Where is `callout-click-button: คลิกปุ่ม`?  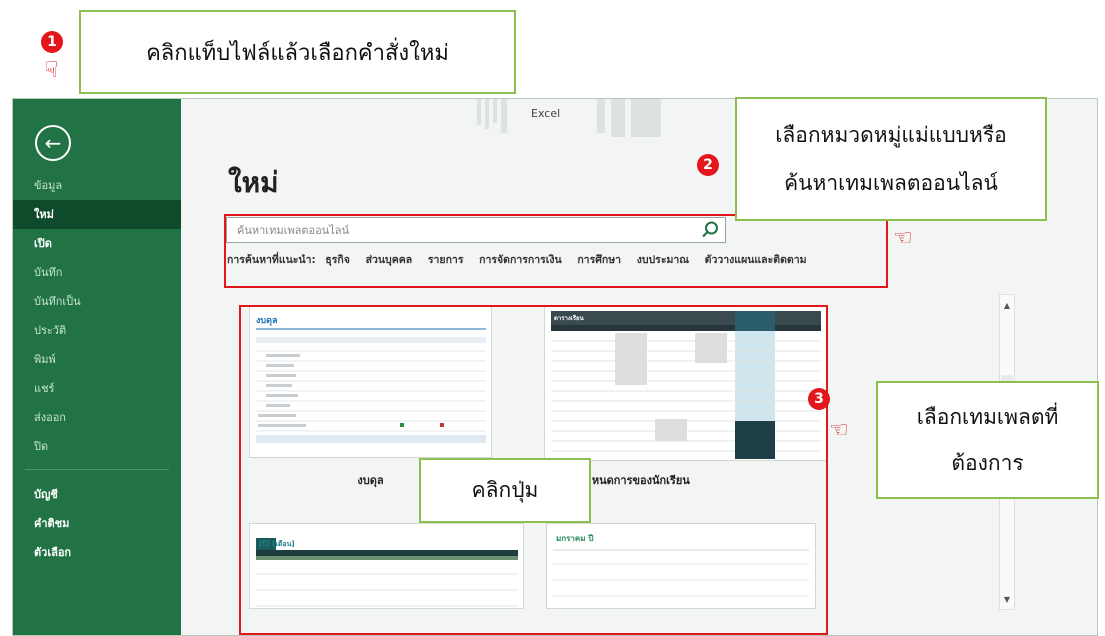 callout-click-button: คลิกปุ่ม is located at coordinates (505, 490).